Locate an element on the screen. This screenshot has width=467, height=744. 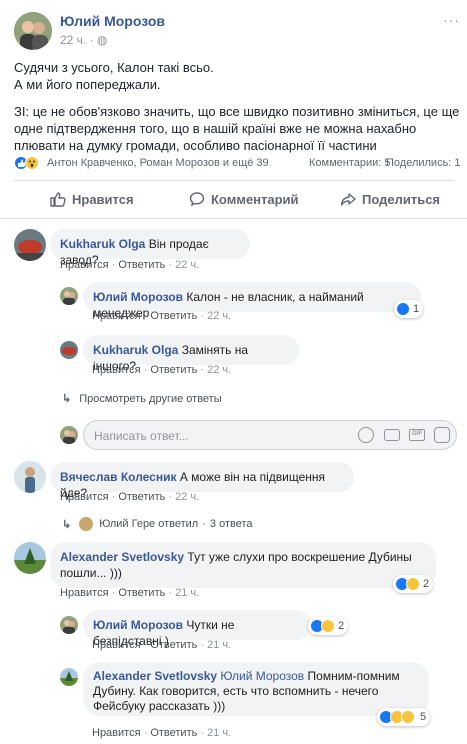
post-options-icon: ··· is located at coordinates (451, 20).